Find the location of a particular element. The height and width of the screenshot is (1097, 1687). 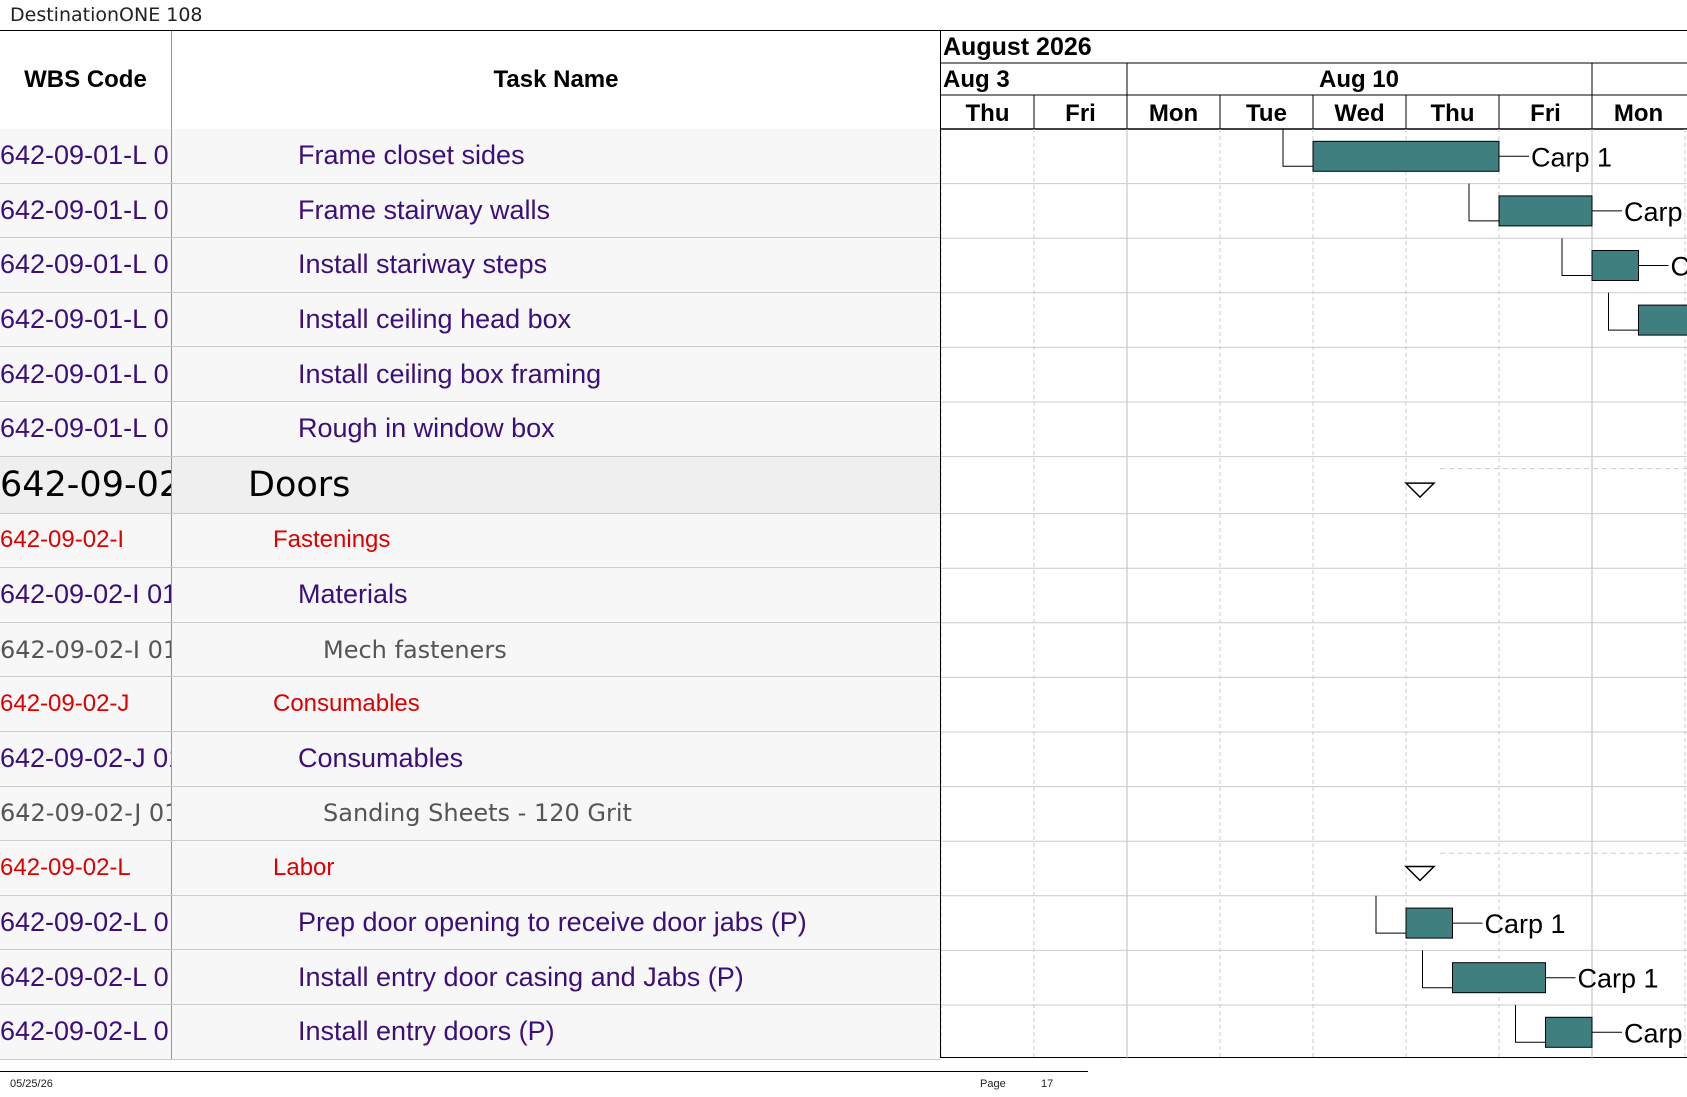

wbs-code-cell: 642-09-02-I is located at coordinates (86, 540).